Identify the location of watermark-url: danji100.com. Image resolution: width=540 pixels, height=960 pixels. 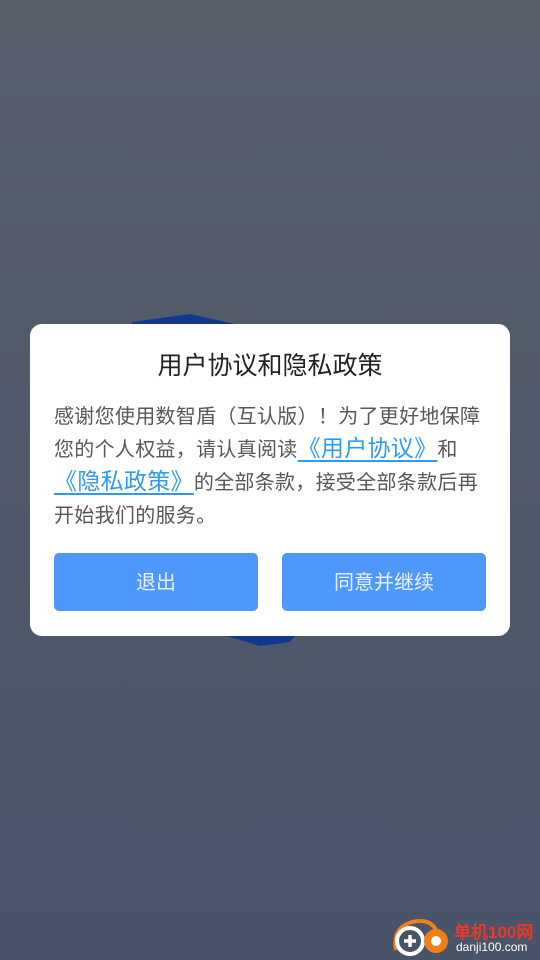
(492, 947).